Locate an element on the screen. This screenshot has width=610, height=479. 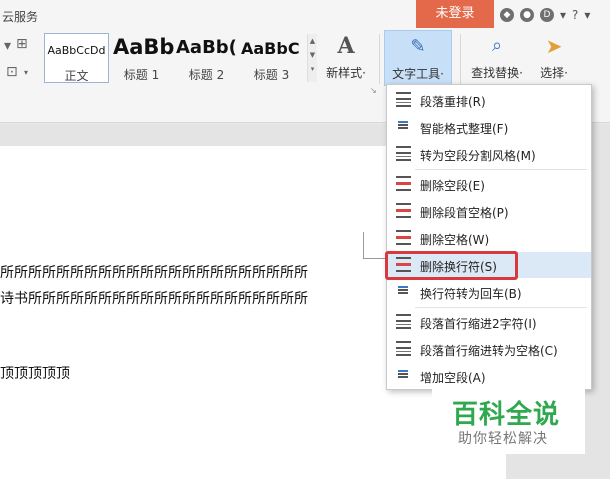
cloud-dropdown-arrow: ▾ is located at coordinates (563, 15).